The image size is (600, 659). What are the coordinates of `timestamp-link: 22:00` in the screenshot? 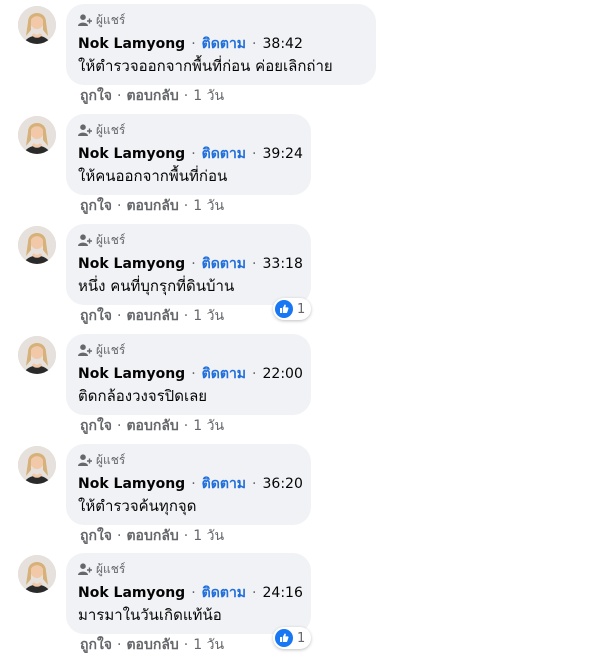 It's located at (283, 374).